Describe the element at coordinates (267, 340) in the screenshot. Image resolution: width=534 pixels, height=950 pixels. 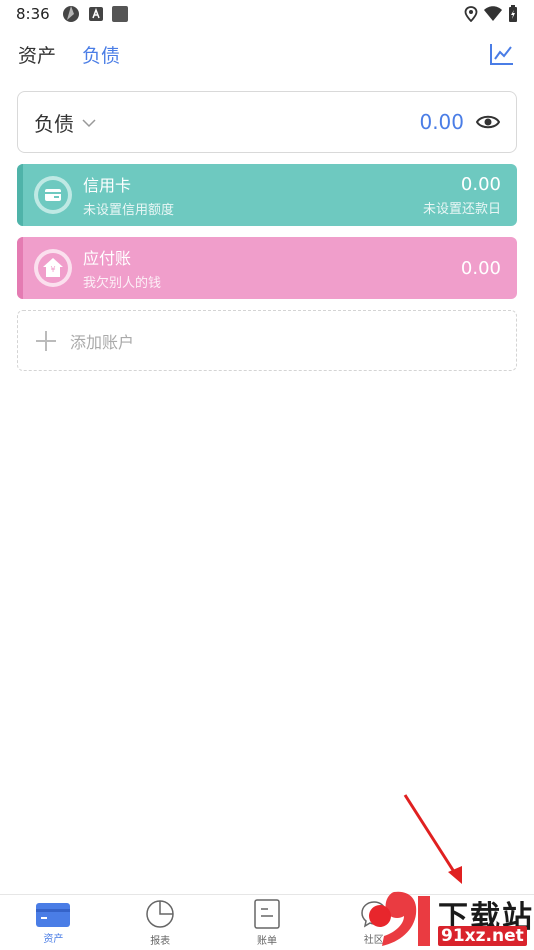
I see `add-account-button: 添加账户` at that location.